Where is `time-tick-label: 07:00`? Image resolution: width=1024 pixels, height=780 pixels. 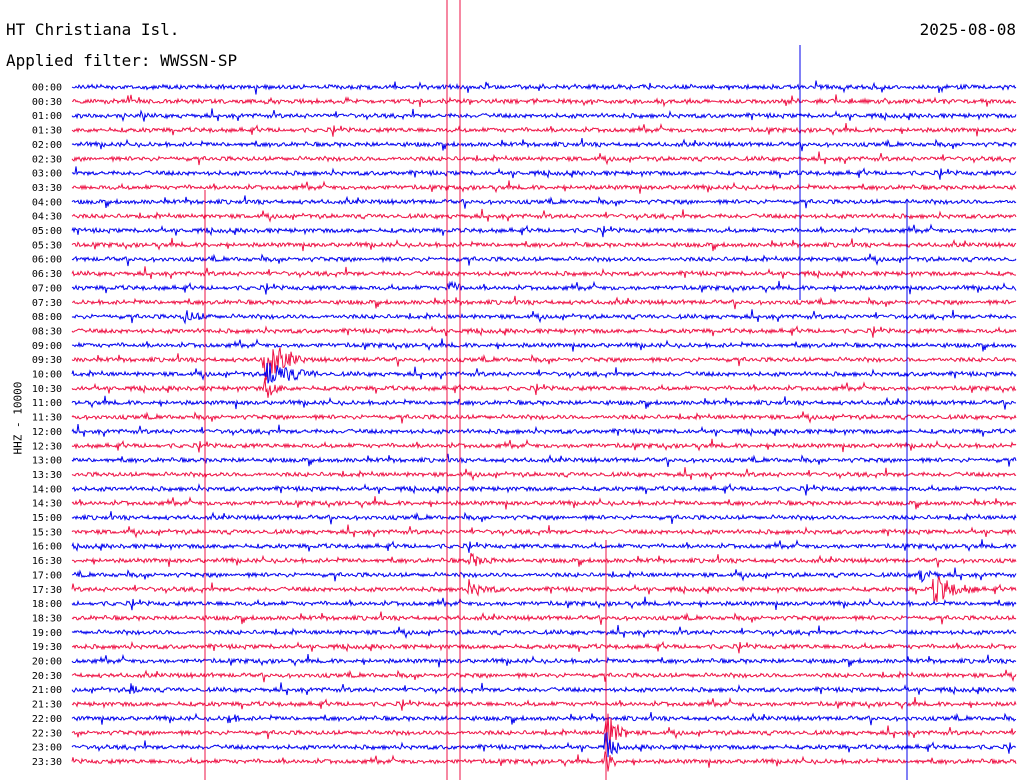 time-tick-label: 07:00 is located at coordinates (47, 288).